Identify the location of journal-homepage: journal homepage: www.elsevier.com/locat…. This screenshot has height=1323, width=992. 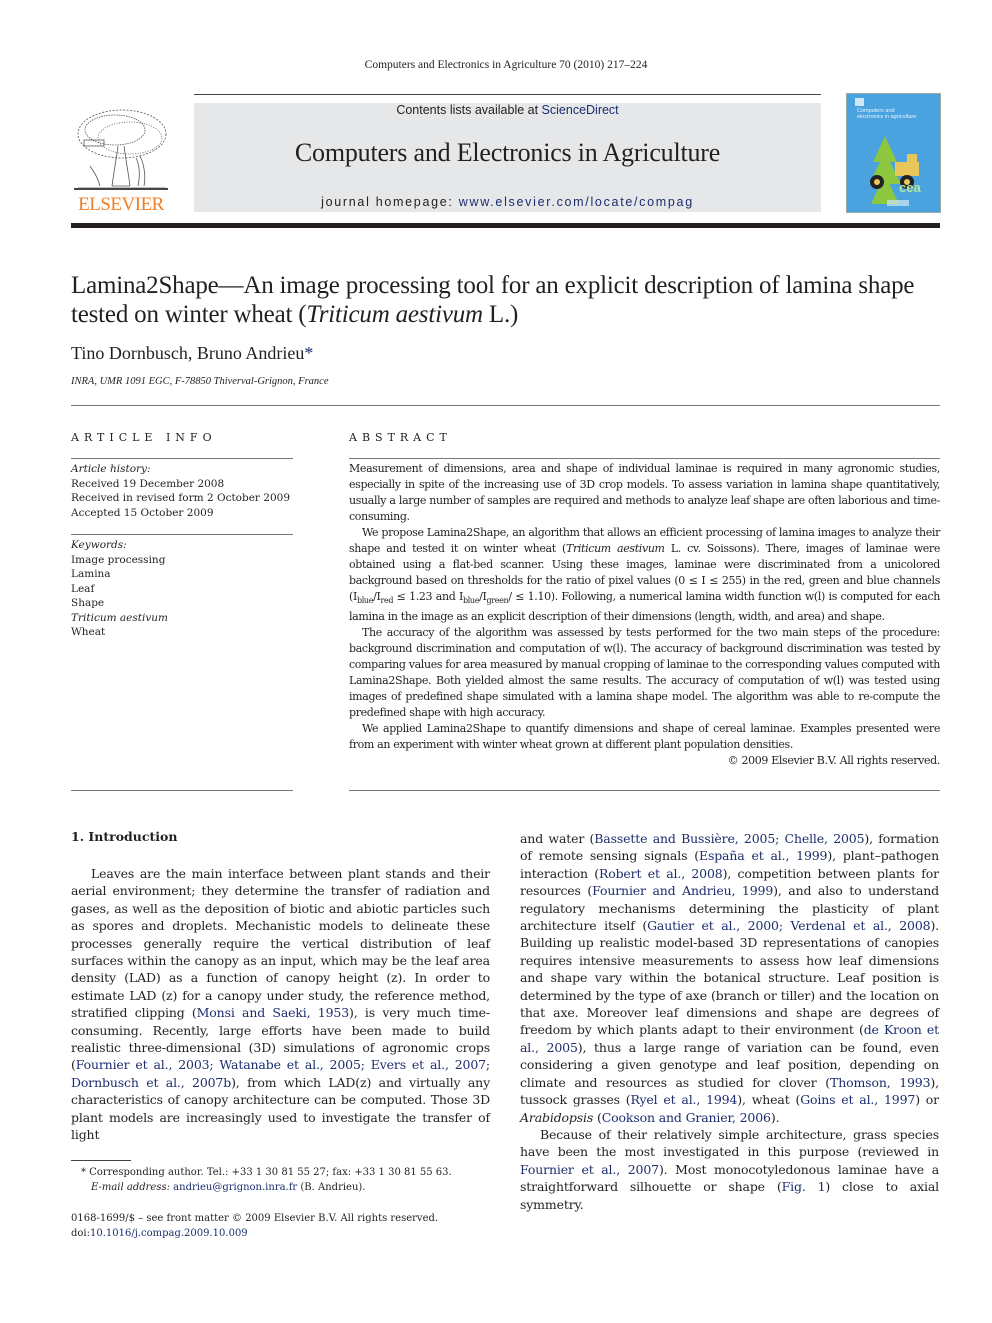
(507, 202).